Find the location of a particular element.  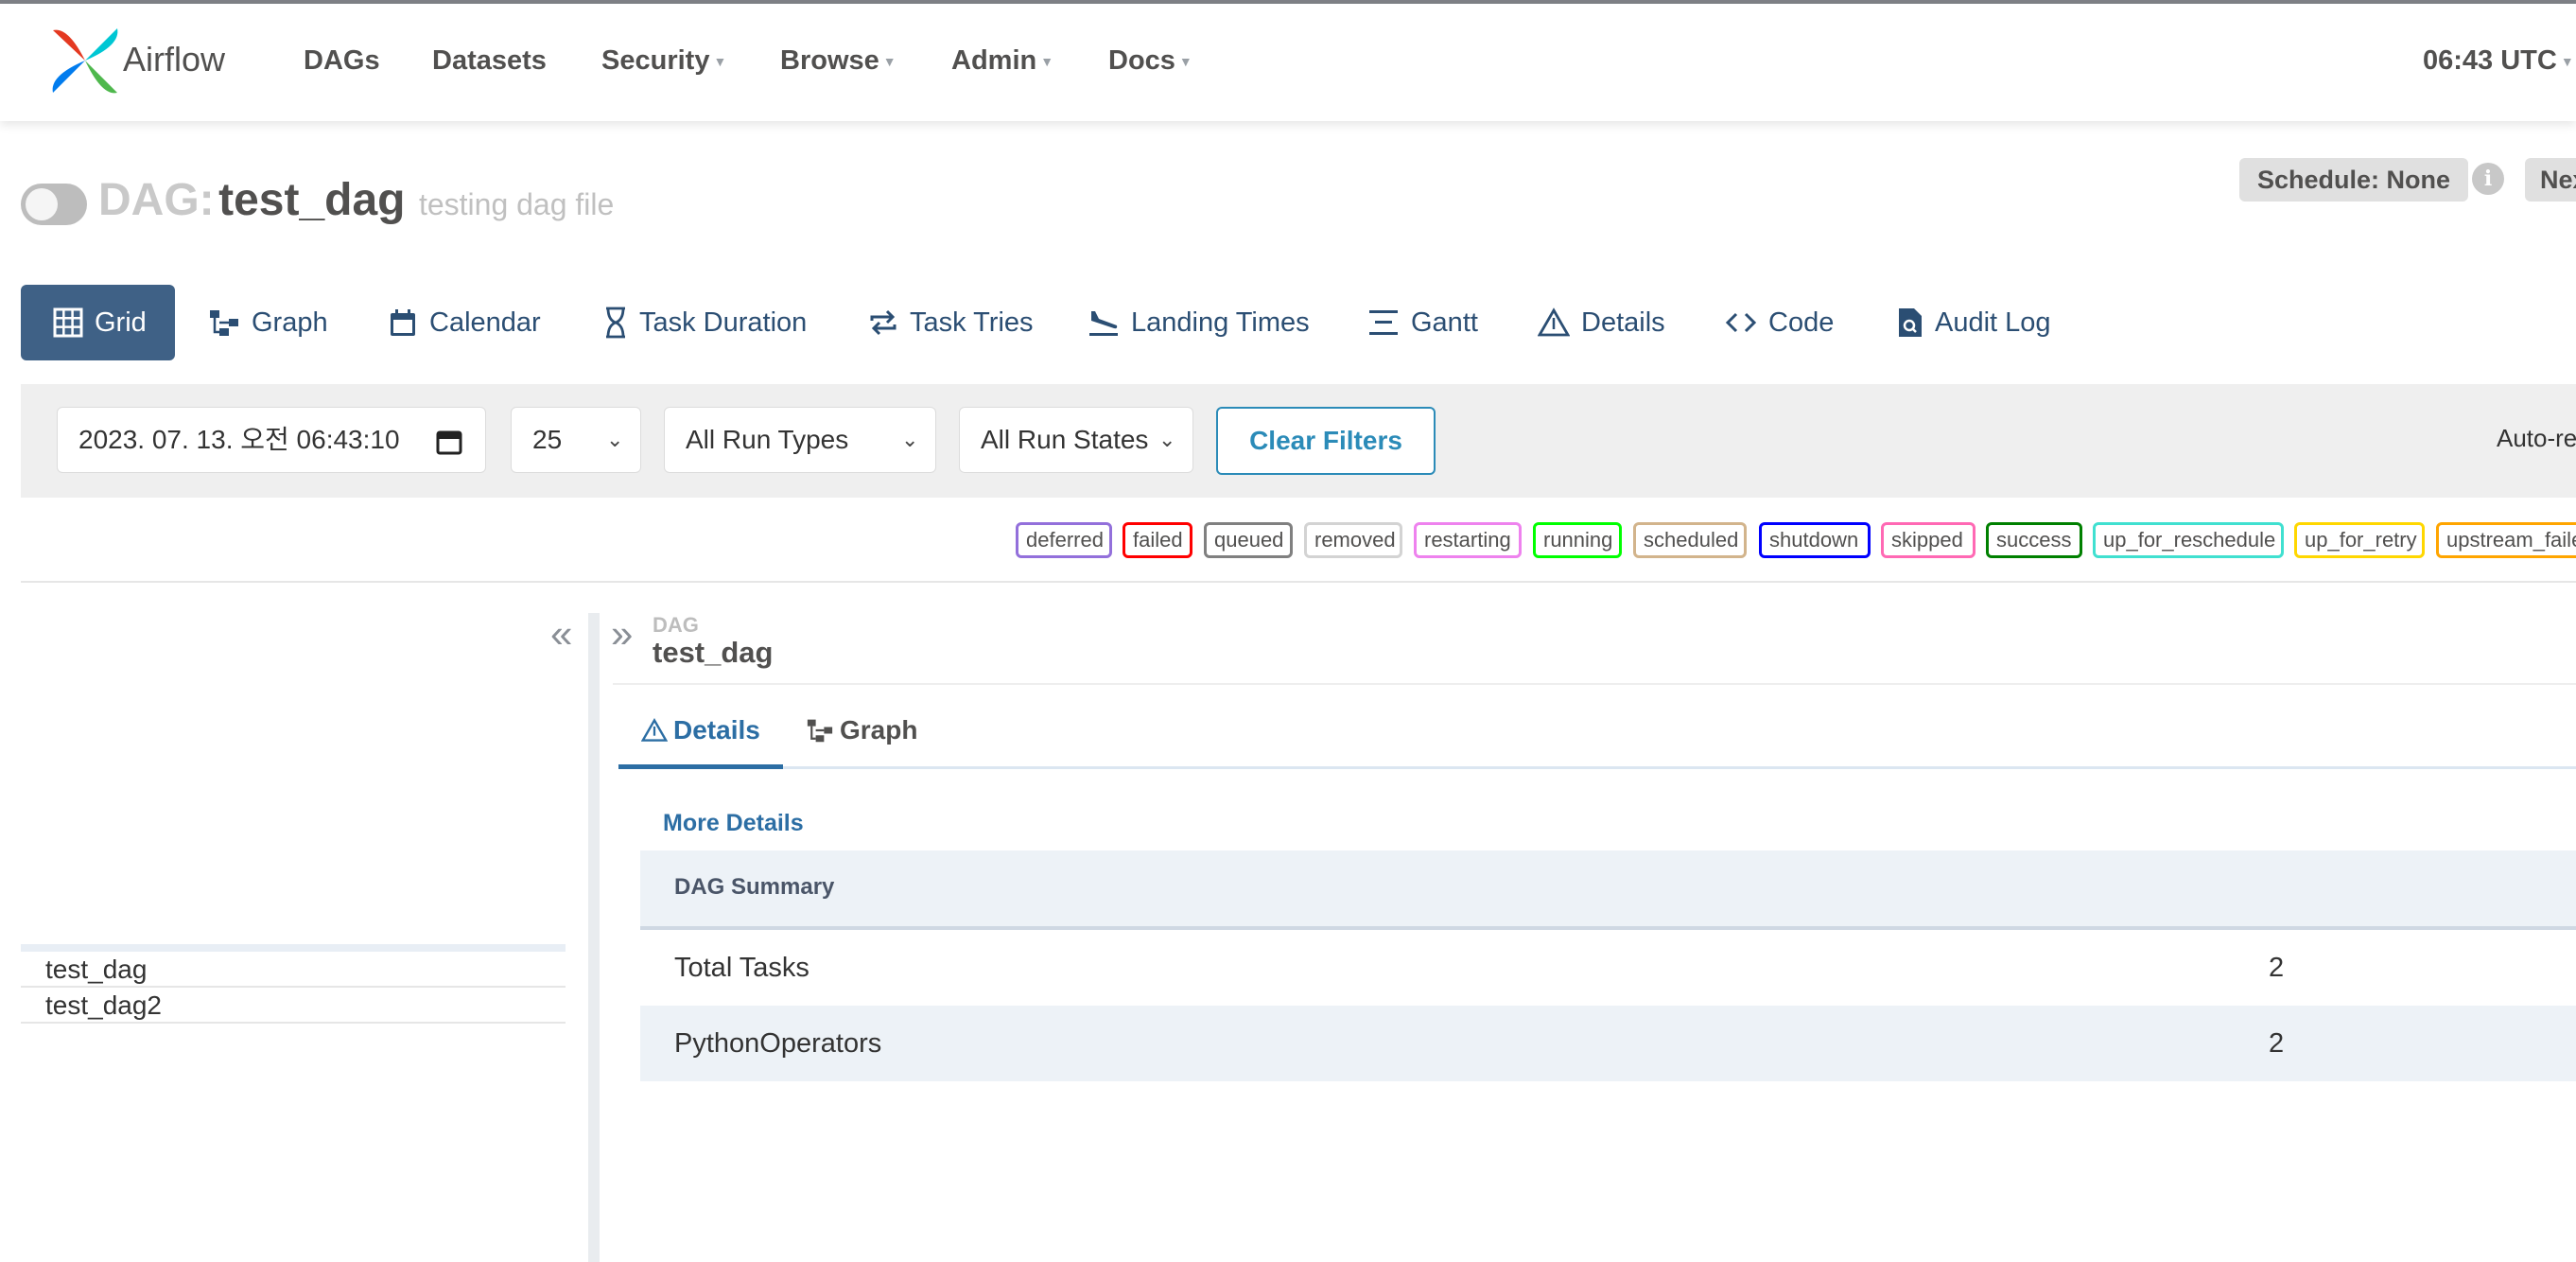

info-icon: i is located at coordinates (2488, 179).